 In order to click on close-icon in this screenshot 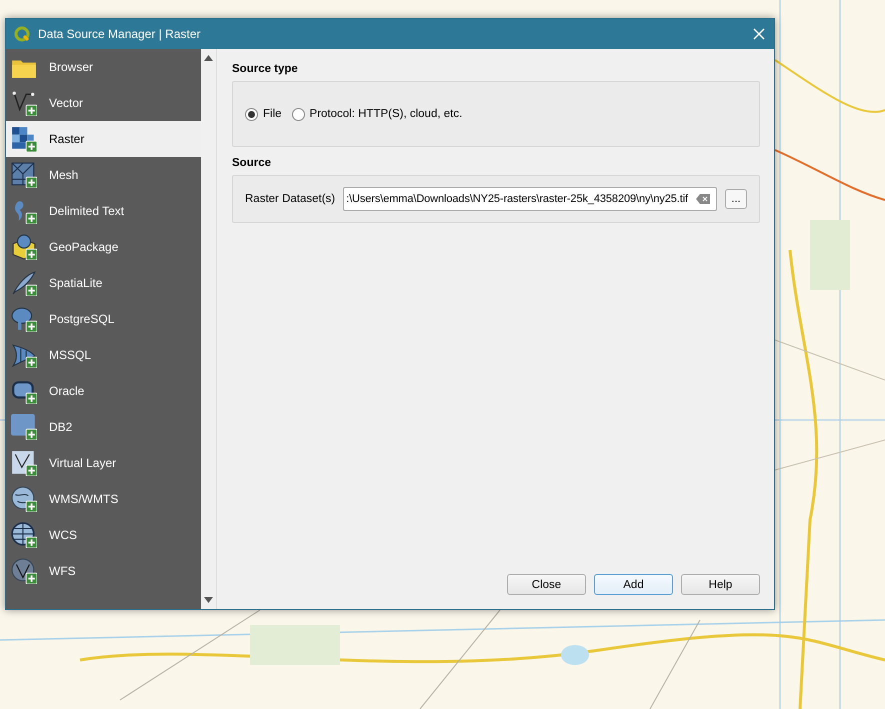, I will do `click(759, 34)`.